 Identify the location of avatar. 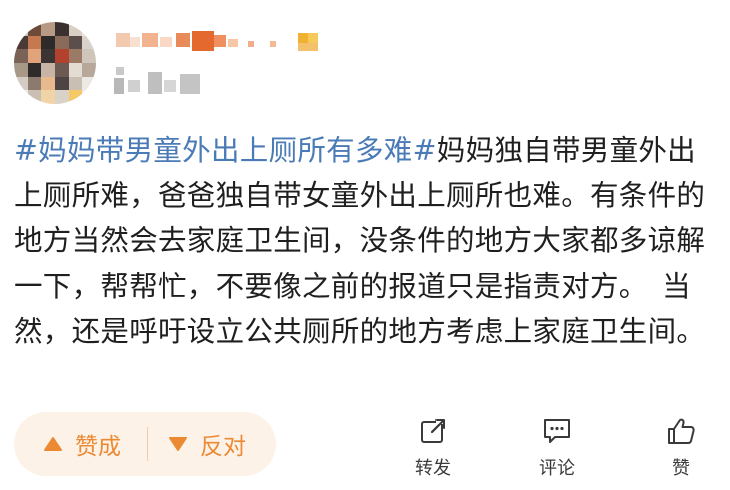
(55, 63).